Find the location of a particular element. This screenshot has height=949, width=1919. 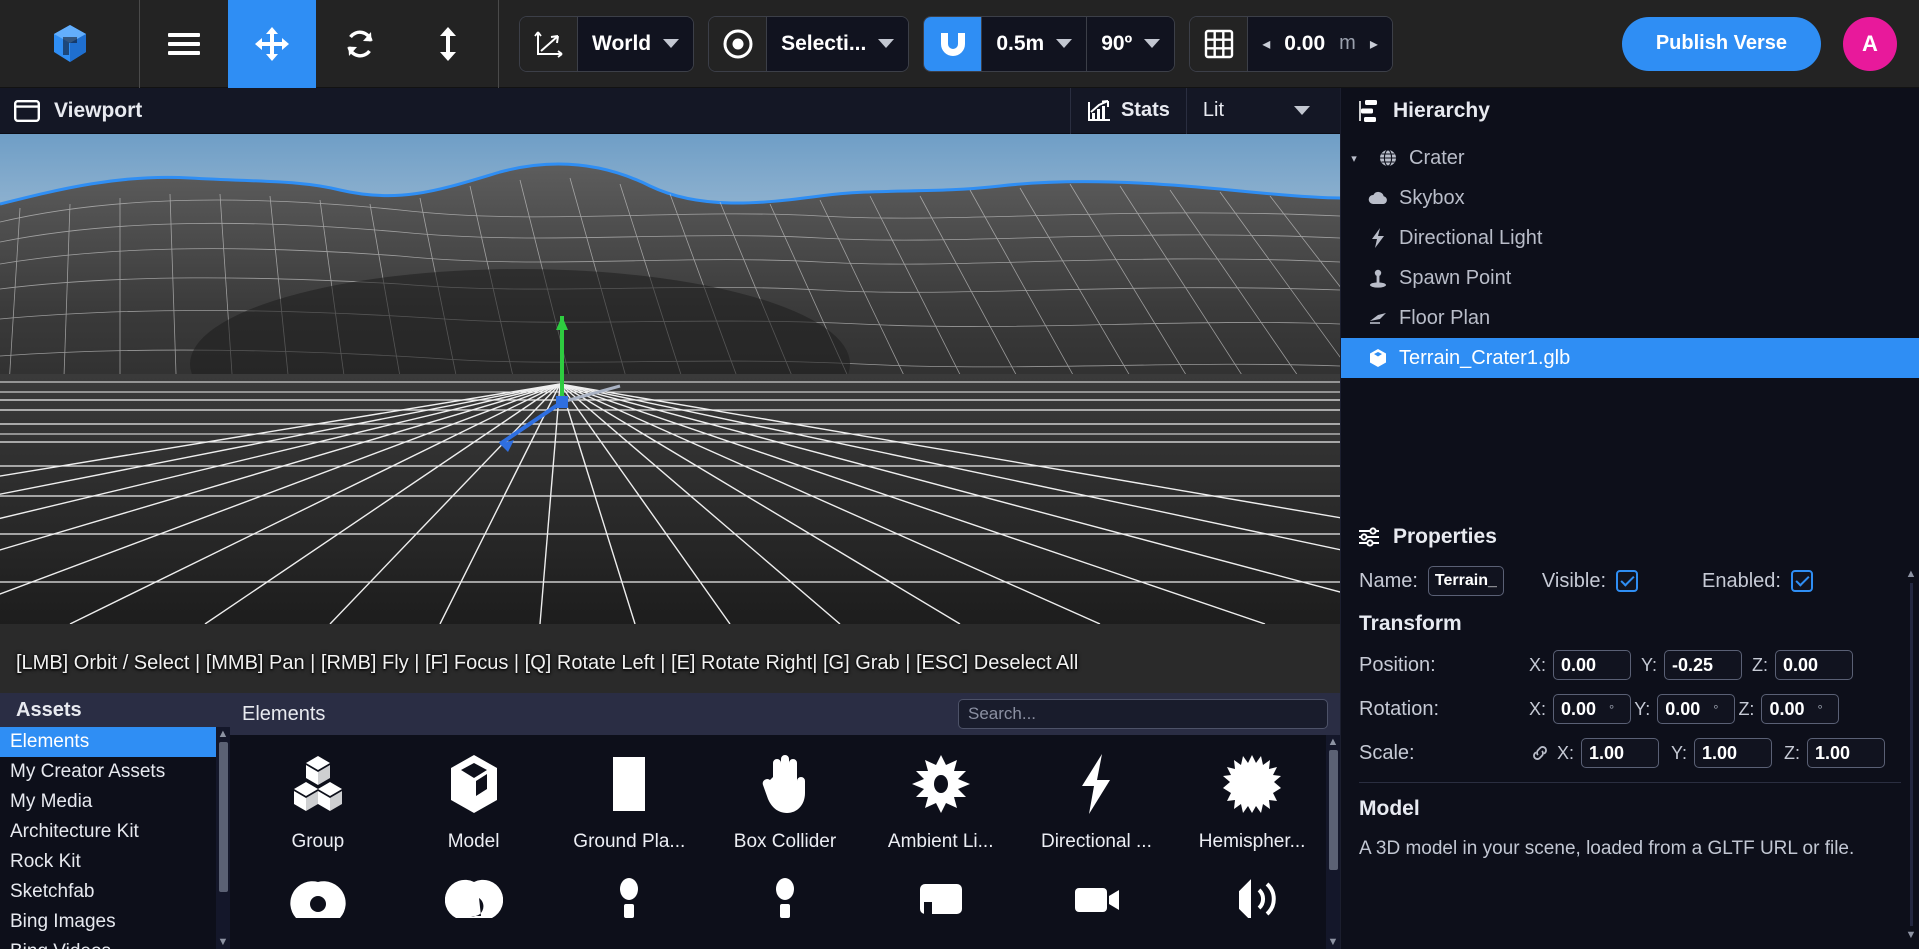

chevron-down-icon is located at coordinates (1302, 110).